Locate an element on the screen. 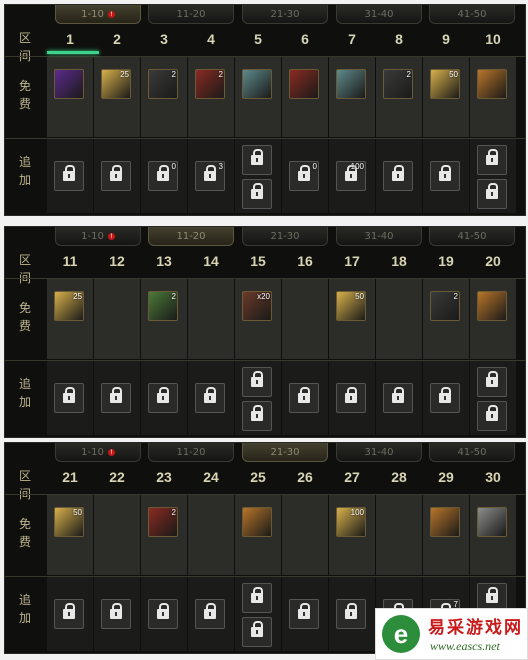 This screenshot has height=660, width=528. label-char: 追 is located at coordinates (24, 600).